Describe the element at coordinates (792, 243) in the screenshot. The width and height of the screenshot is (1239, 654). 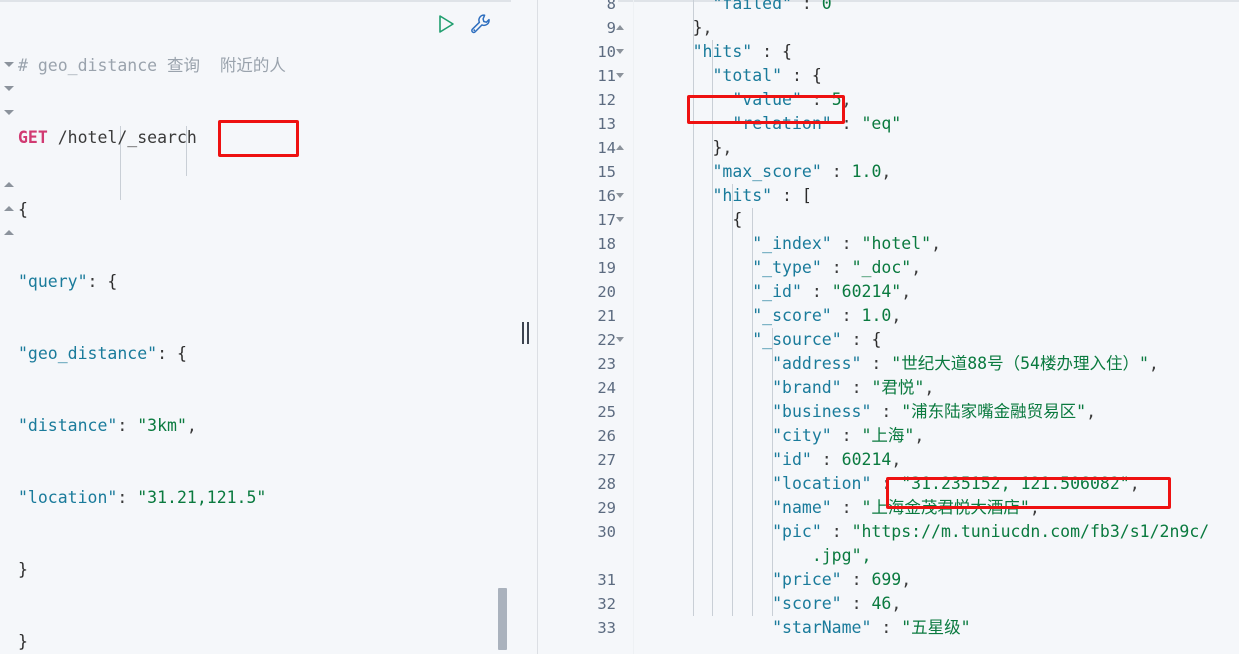
I see `json-key: "_index"` at that location.